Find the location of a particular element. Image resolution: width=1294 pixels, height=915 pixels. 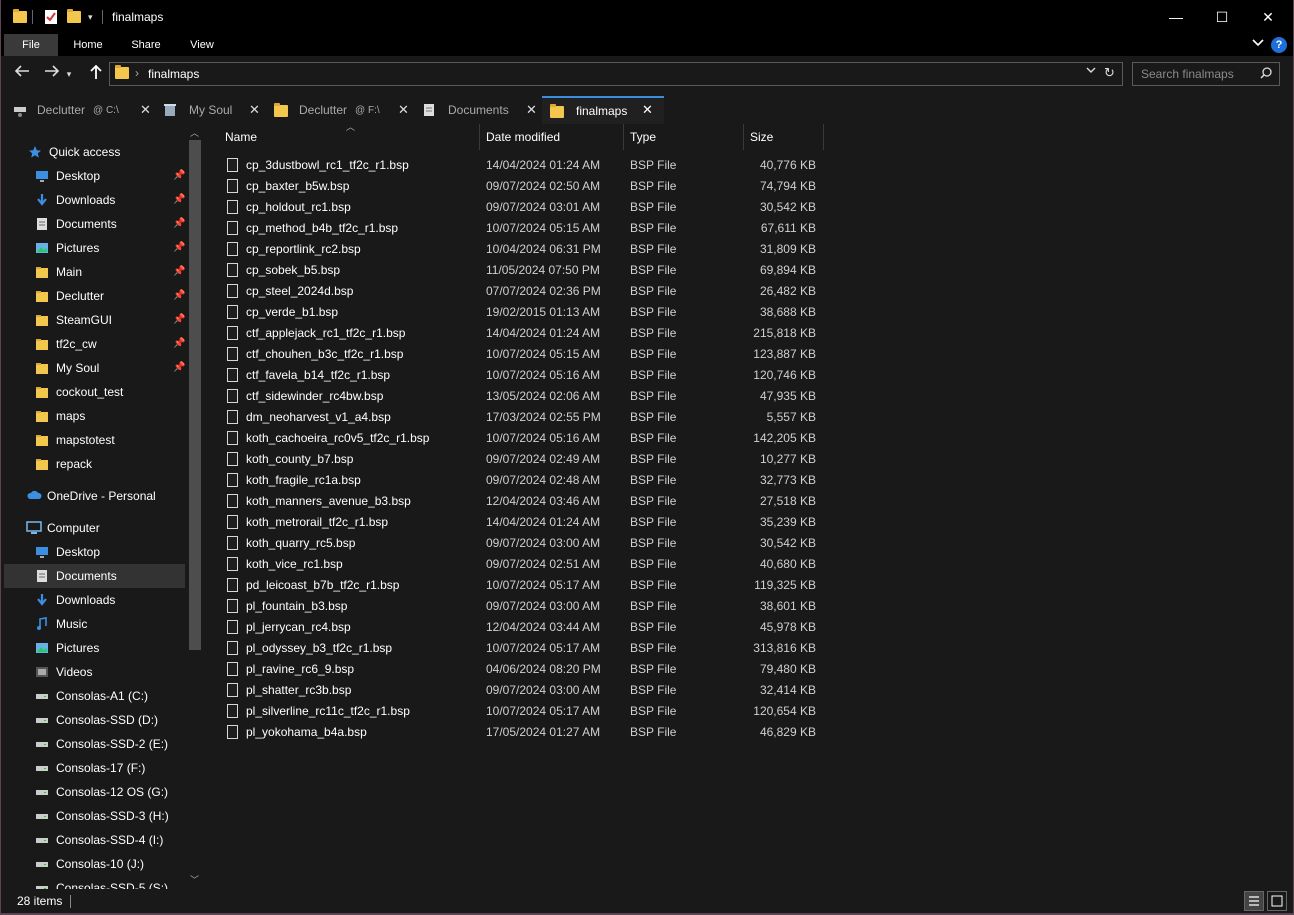

maximize-button: ☐ is located at coordinates (1222, 17).